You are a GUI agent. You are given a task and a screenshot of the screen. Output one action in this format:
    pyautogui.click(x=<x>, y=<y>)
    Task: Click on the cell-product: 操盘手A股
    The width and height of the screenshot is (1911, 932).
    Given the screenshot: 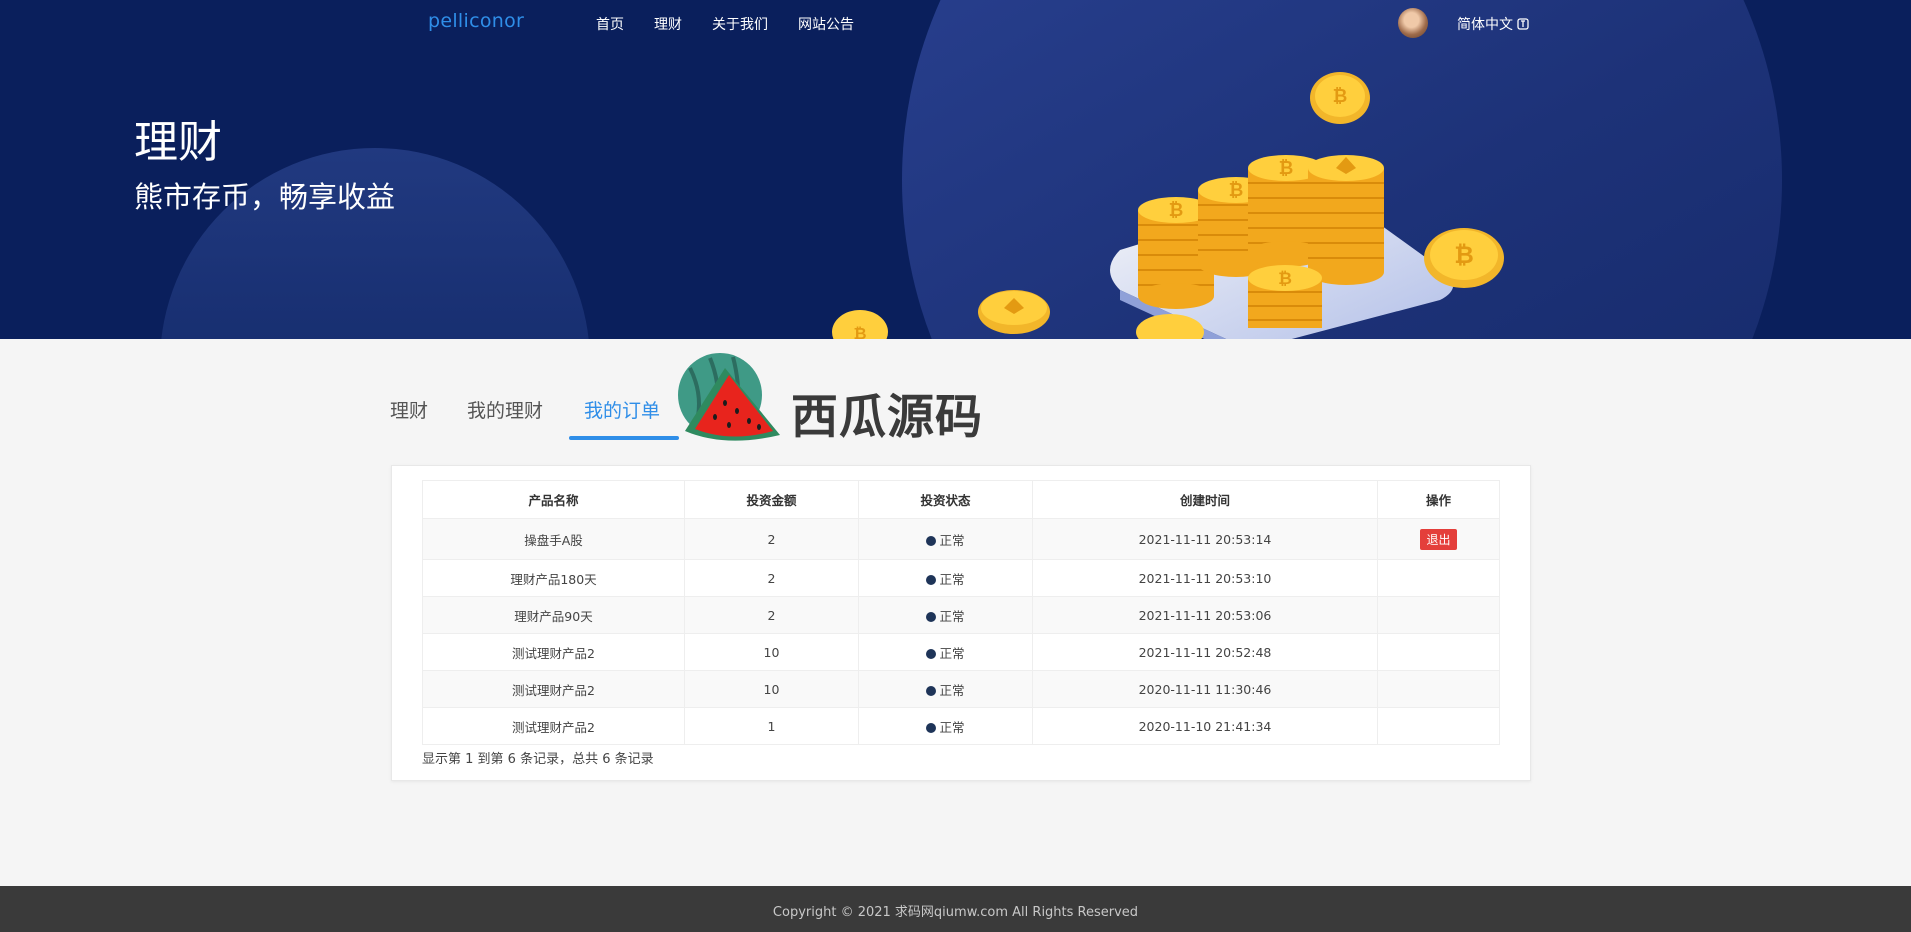 What is the action you would take?
    pyautogui.click(x=553, y=539)
    